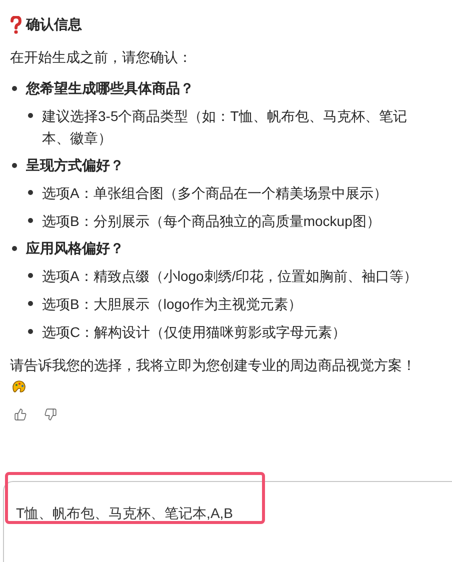 This screenshot has height=562, width=452. Describe the element at coordinates (194, 332) in the screenshot. I see `option-text: 选项C：解构设计（仅使用猫咪剪影或字母元素）` at that location.